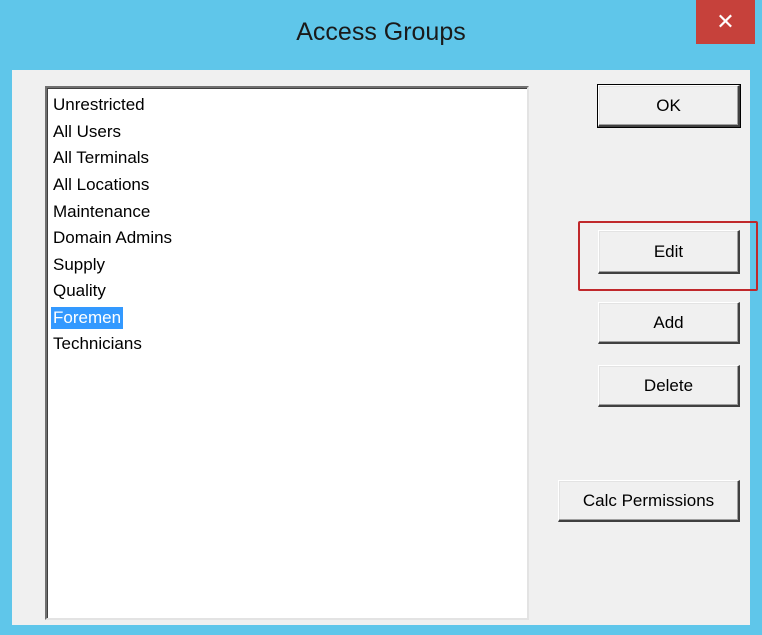 The height and width of the screenshot is (635, 762). Describe the element at coordinates (79, 291) in the screenshot. I see `list-item: Quality` at that location.